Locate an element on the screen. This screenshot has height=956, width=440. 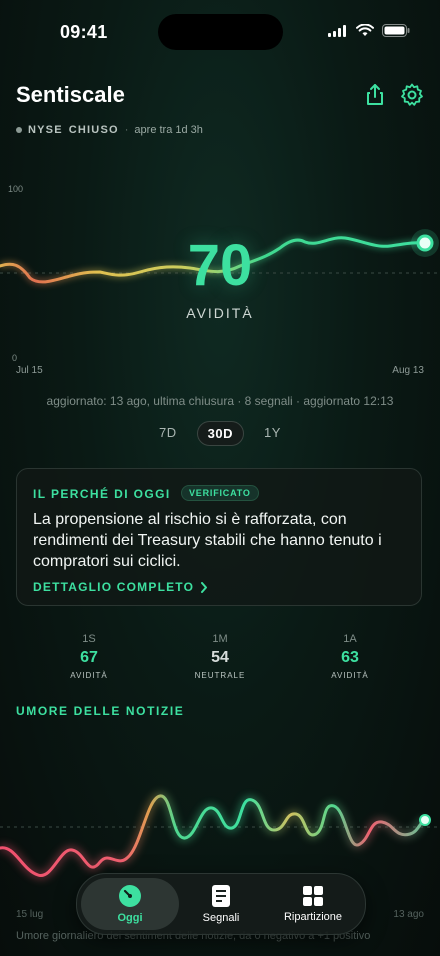
tab-label: Oggi is located at coordinates (130, 918).